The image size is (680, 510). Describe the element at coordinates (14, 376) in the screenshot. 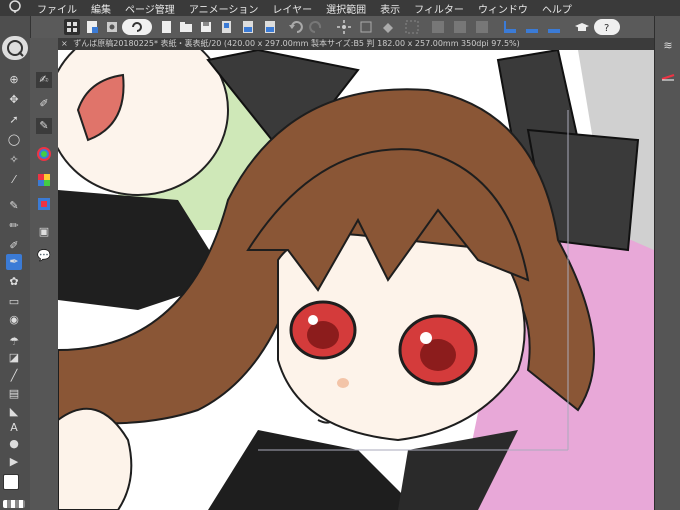

I see `figure-icon: ╱` at that location.